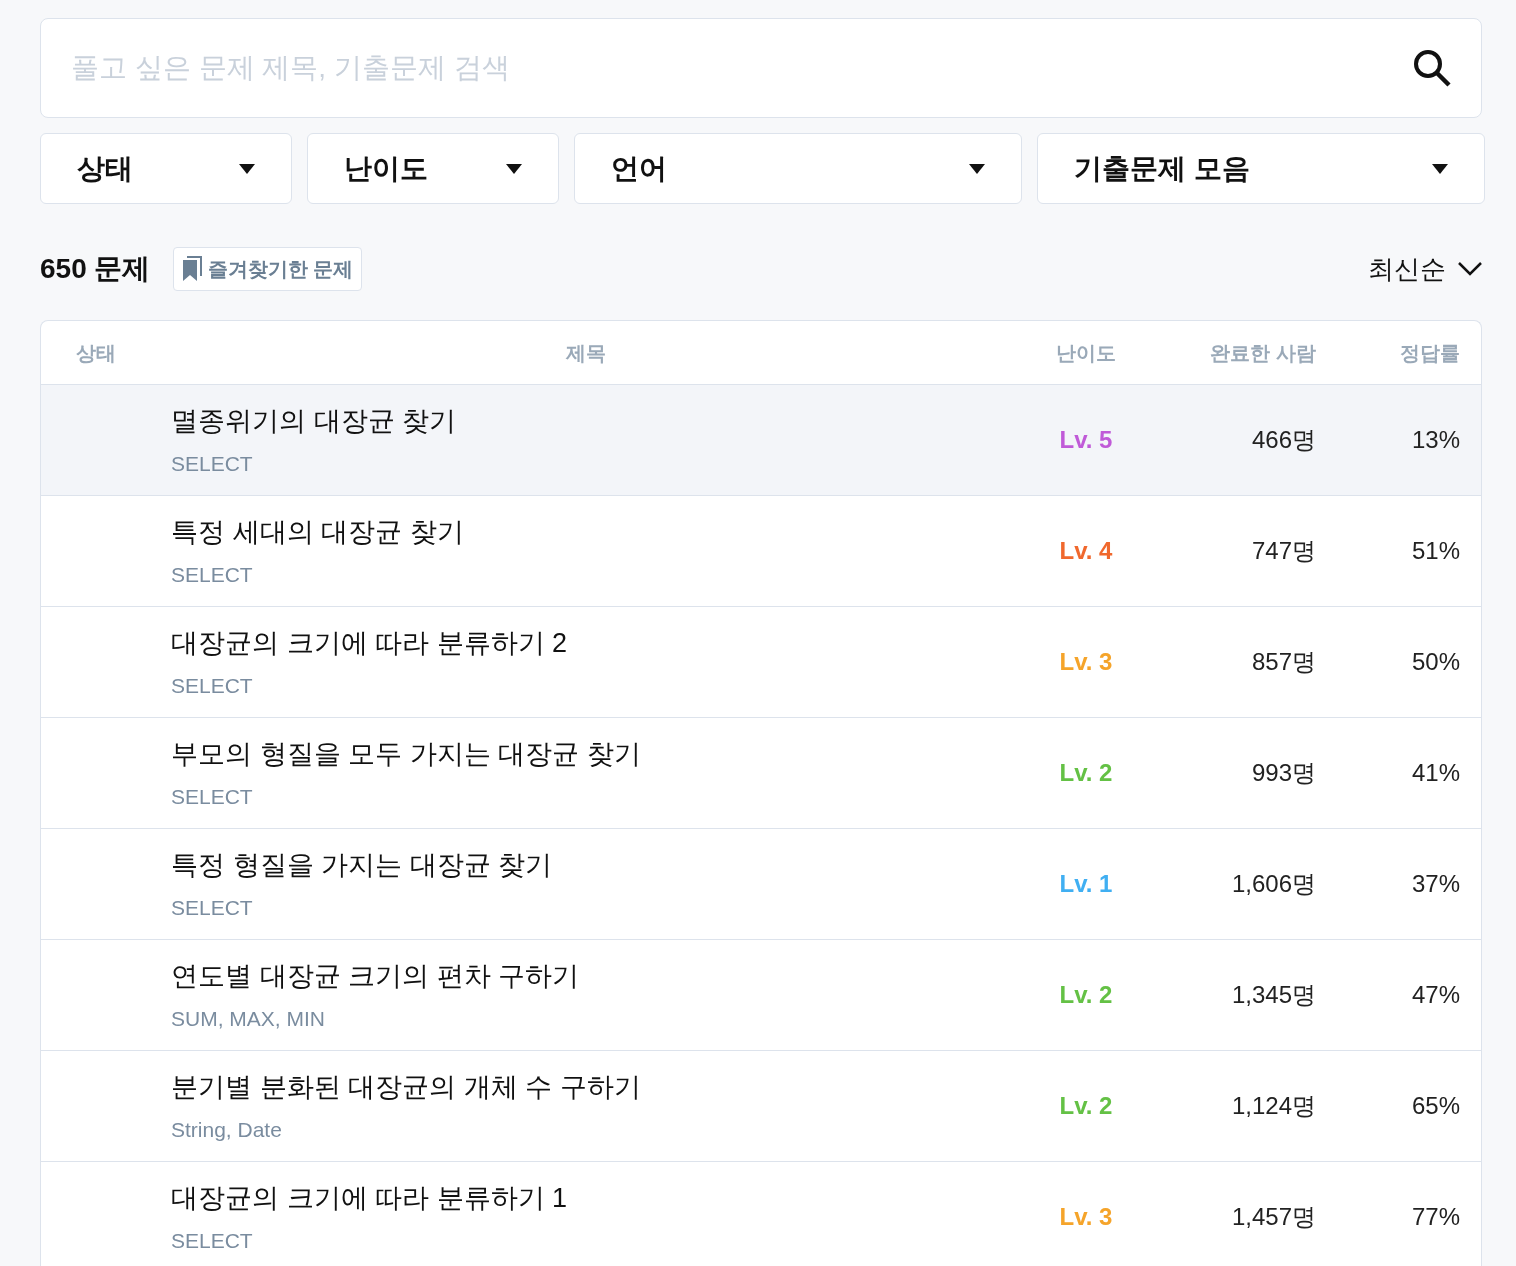  What do you see at coordinates (1283, 440) in the screenshot?
I see `completed-count: 466명` at bounding box center [1283, 440].